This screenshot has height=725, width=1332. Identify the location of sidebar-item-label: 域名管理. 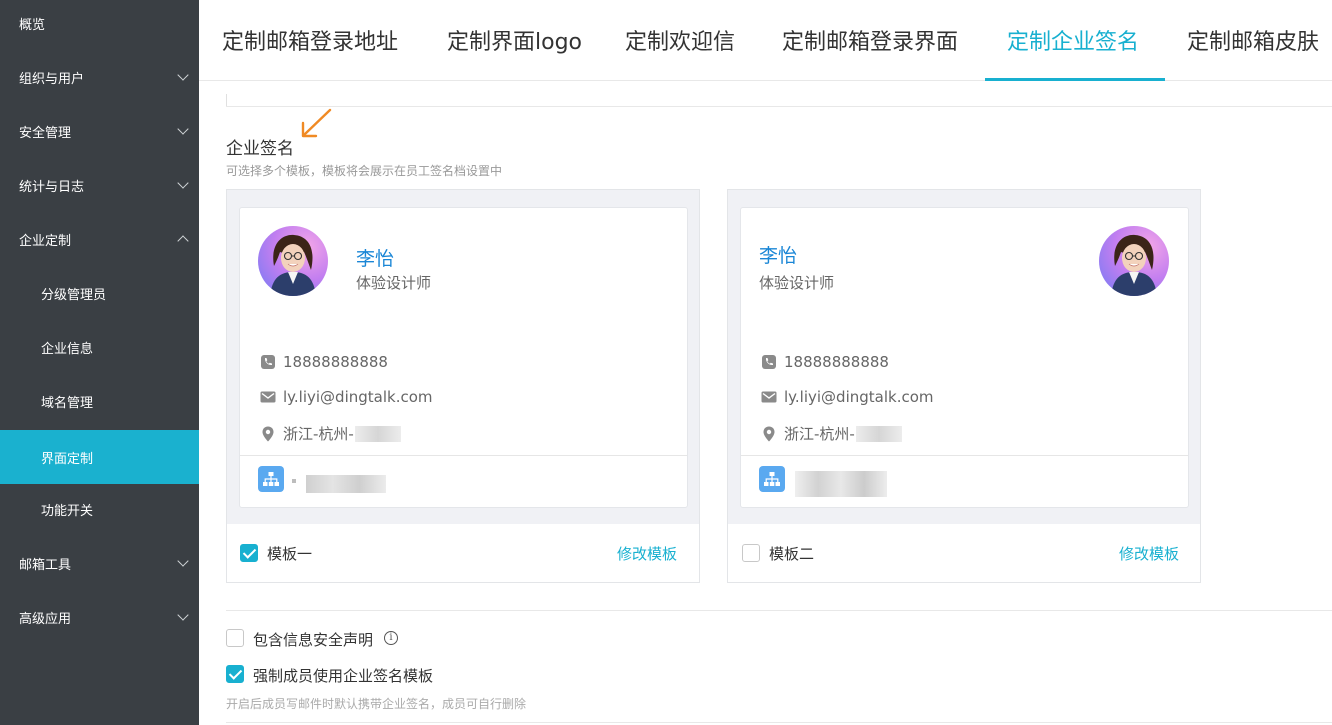
(67, 403).